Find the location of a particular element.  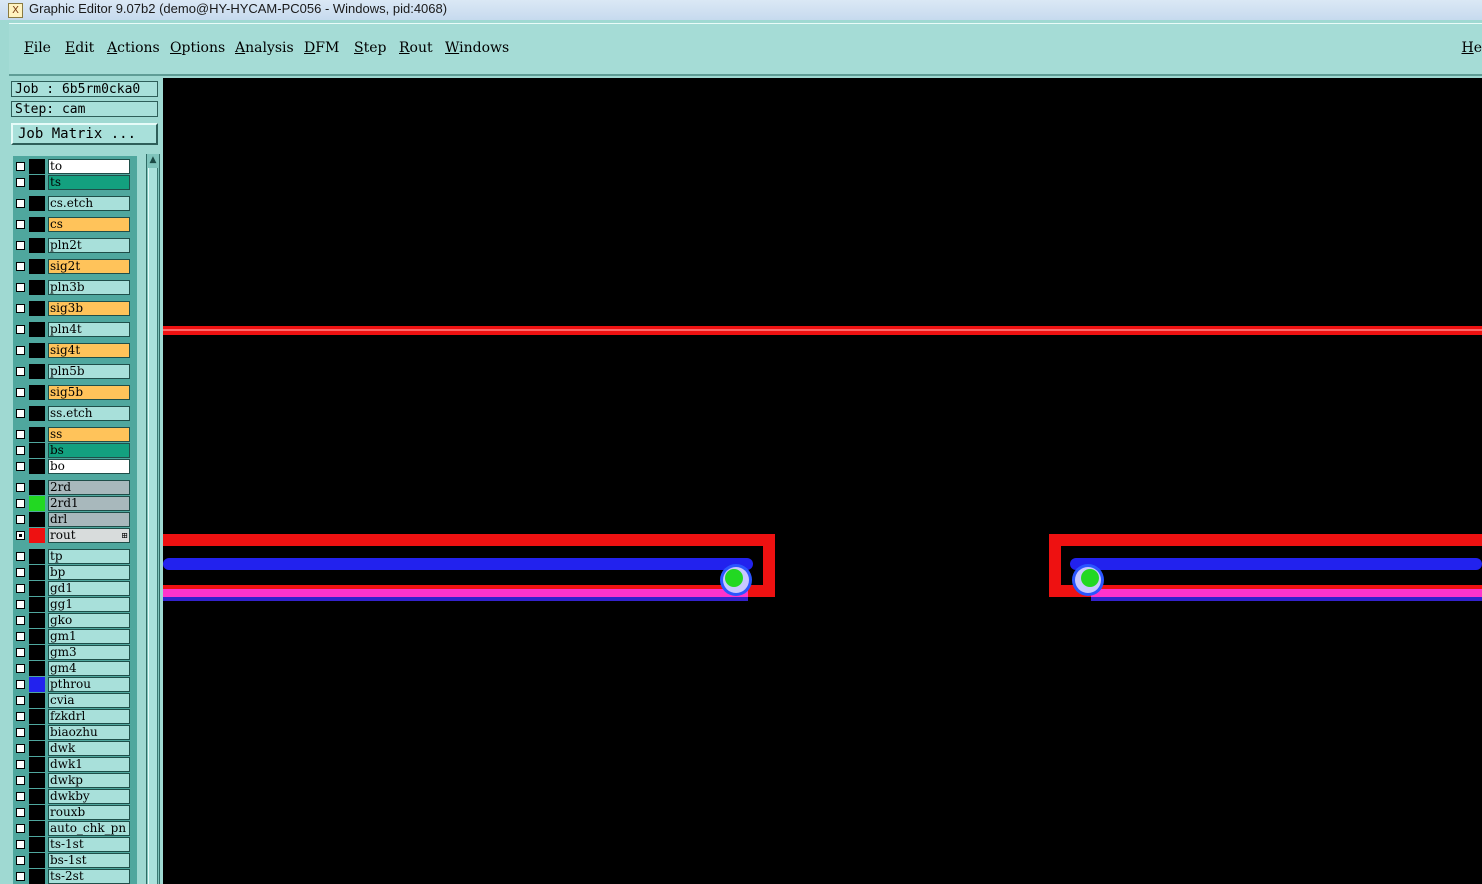

layer-name-label: gm3 is located at coordinates (89, 652).